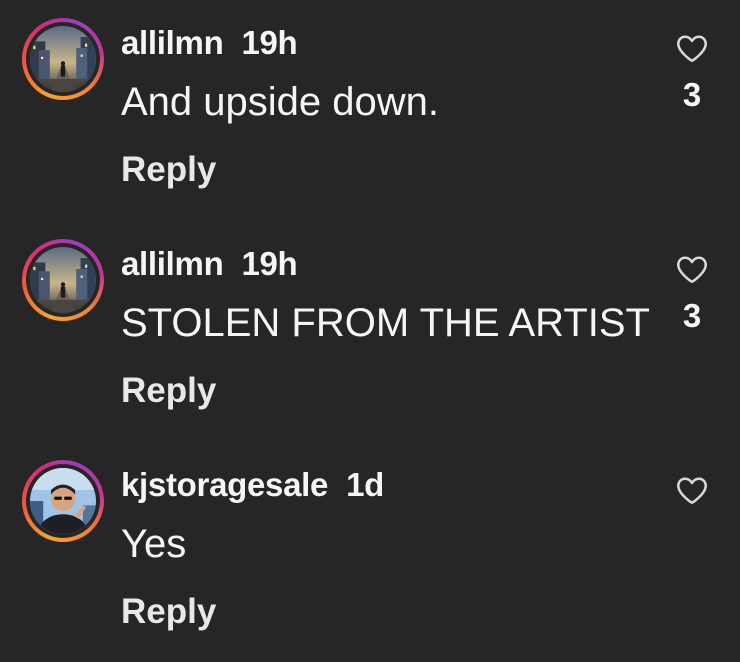  I want to click on comment-text: And upside down., so click(280, 102).